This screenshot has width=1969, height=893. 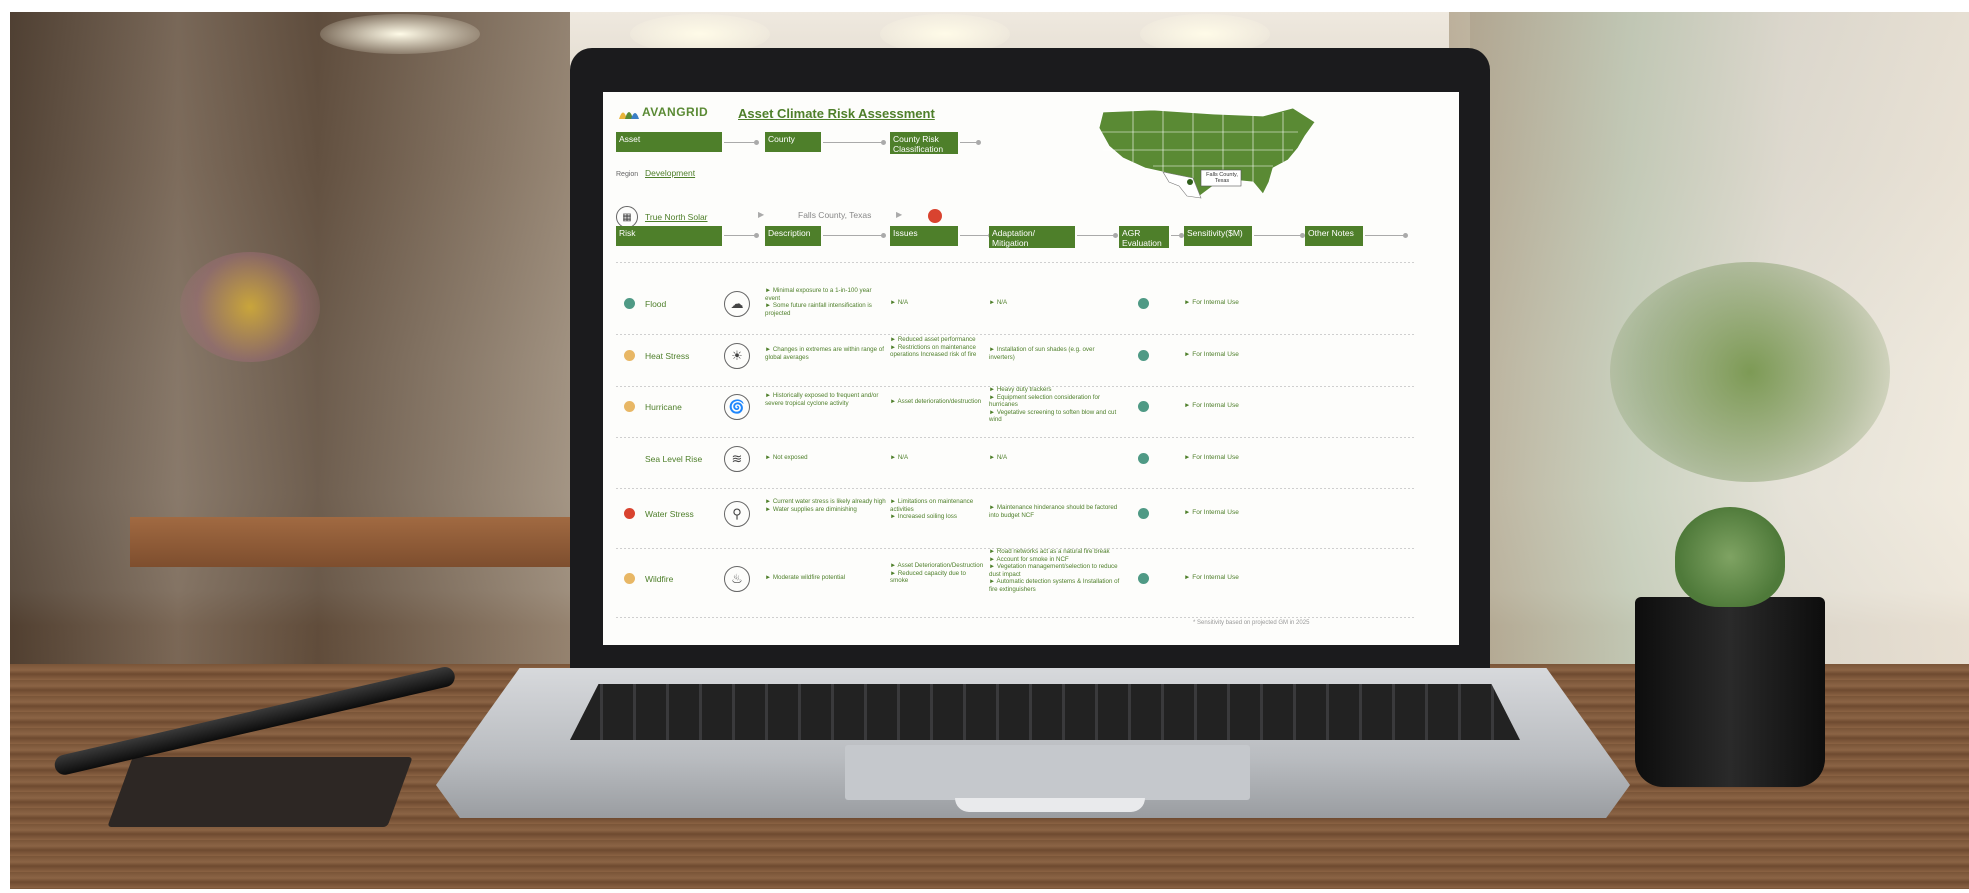 I want to click on header-county: County, so click(x=793, y=142).